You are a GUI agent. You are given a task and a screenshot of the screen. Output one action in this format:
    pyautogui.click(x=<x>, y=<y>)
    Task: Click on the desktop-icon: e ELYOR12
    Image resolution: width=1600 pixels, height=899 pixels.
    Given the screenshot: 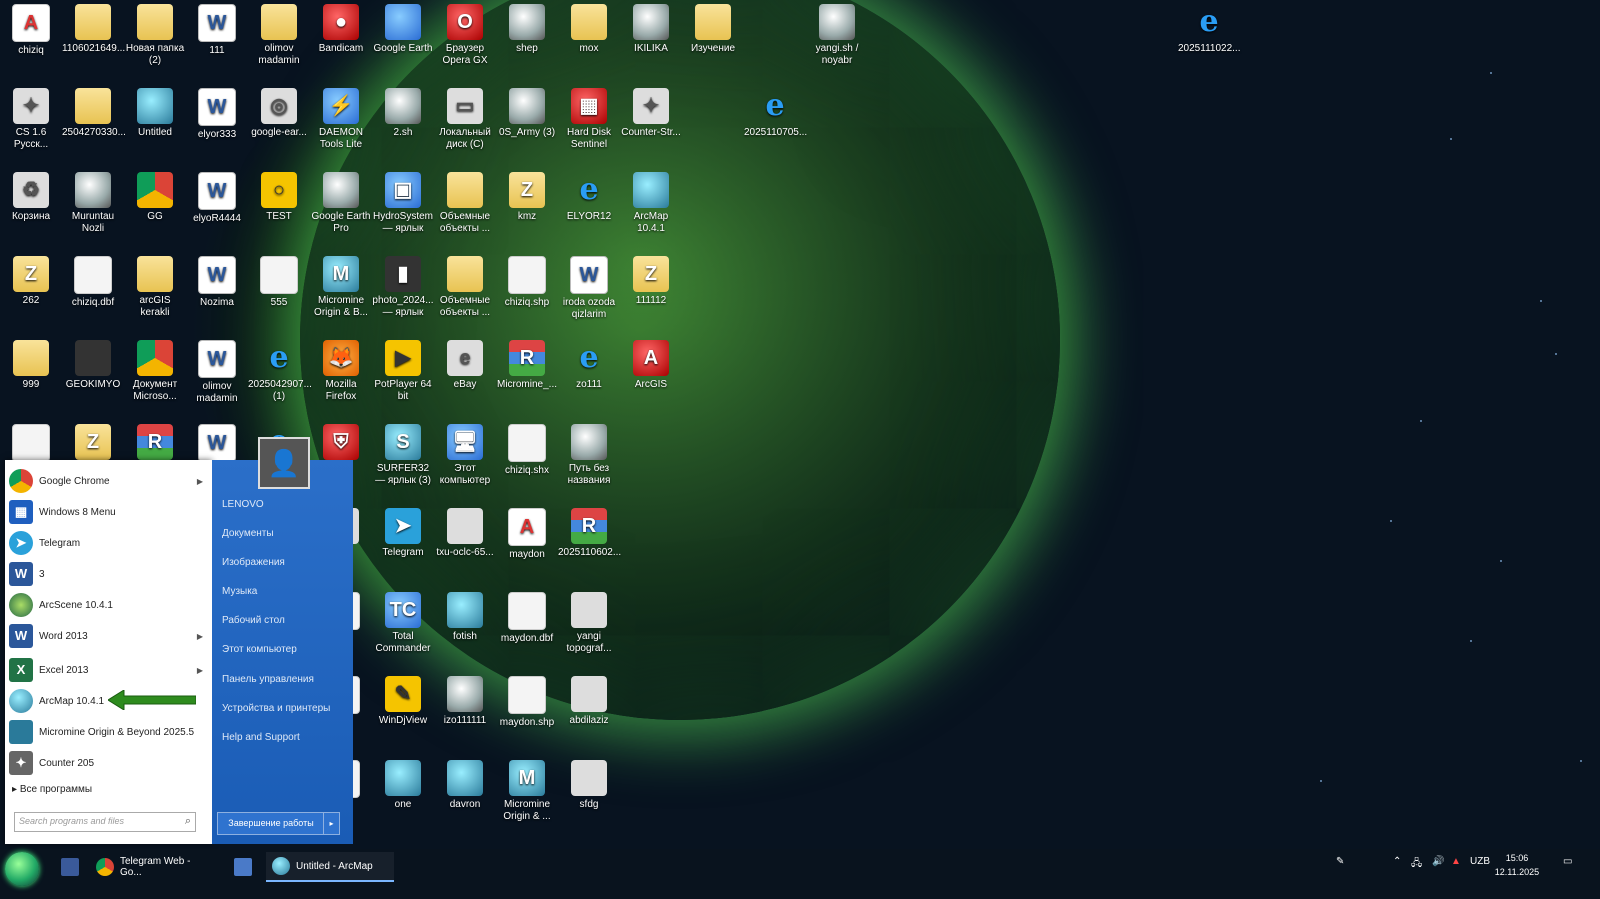 What is the action you would take?
    pyautogui.click(x=589, y=197)
    